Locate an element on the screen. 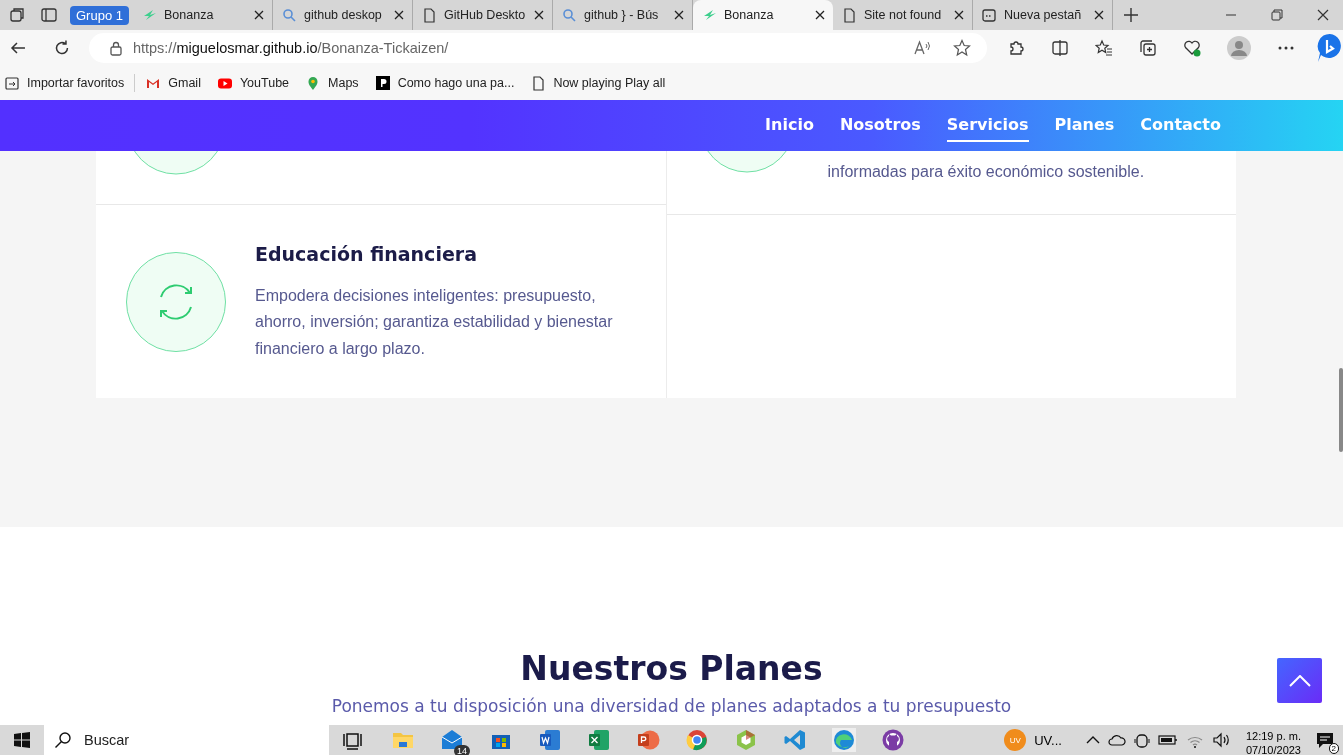 The height and width of the screenshot is (755, 1343). section-subtitle: Ponemos a tu disposición una diversidad de planes adaptados a tu presupuesto is located at coordinates (671, 706).